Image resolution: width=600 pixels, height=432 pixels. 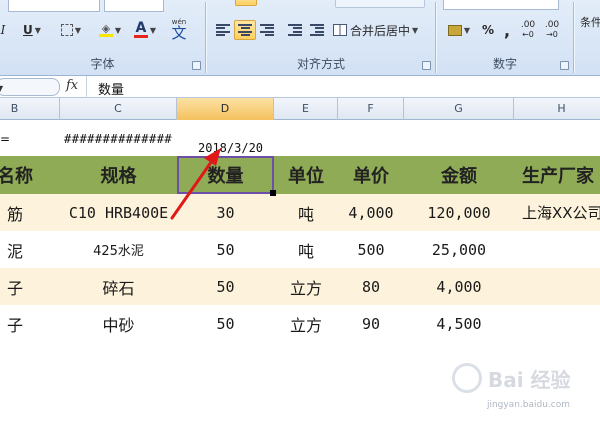 I want to click on column-header-d: D, so click(x=225, y=109).